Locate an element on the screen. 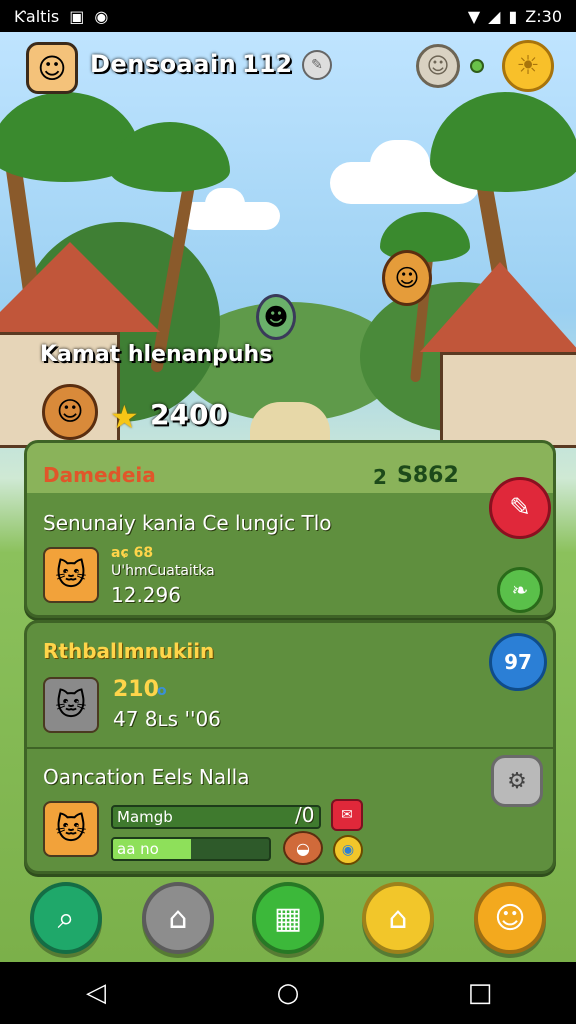  player-level: 112 is located at coordinates (267, 64).